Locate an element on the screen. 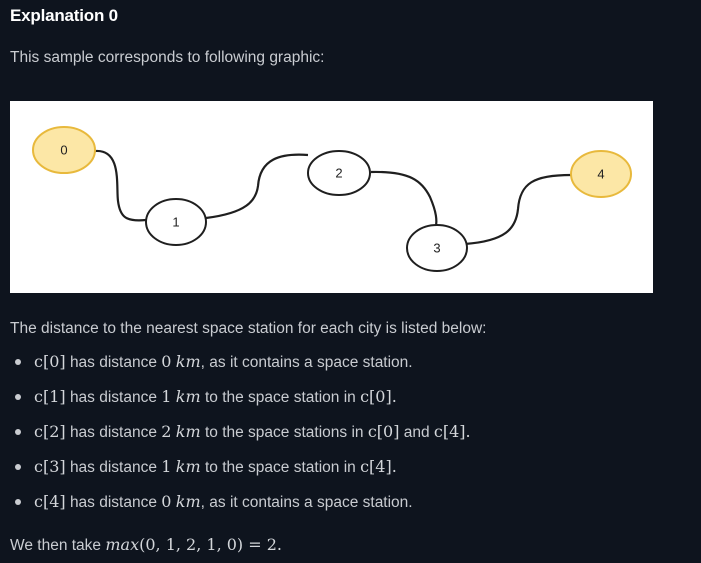 This screenshot has width=701, height=563. city-ref: c[3] is located at coordinates (50, 466).